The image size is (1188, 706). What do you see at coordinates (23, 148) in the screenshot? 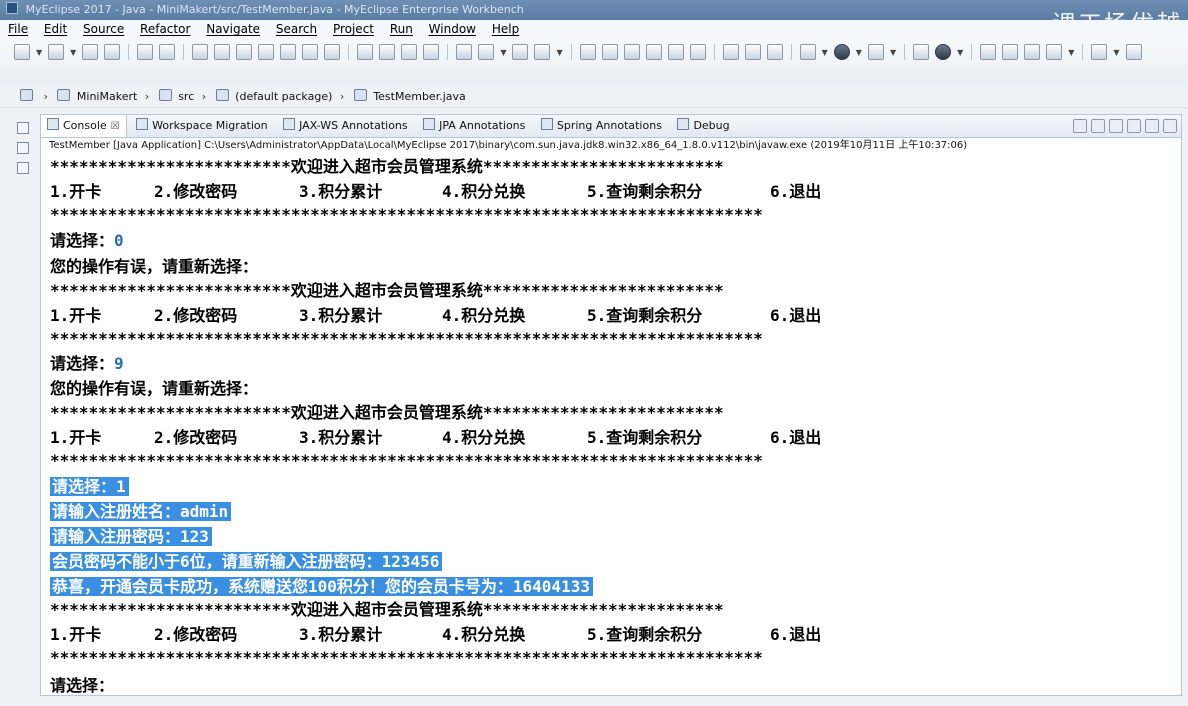
I see `outline-icon` at bounding box center [23, 148].